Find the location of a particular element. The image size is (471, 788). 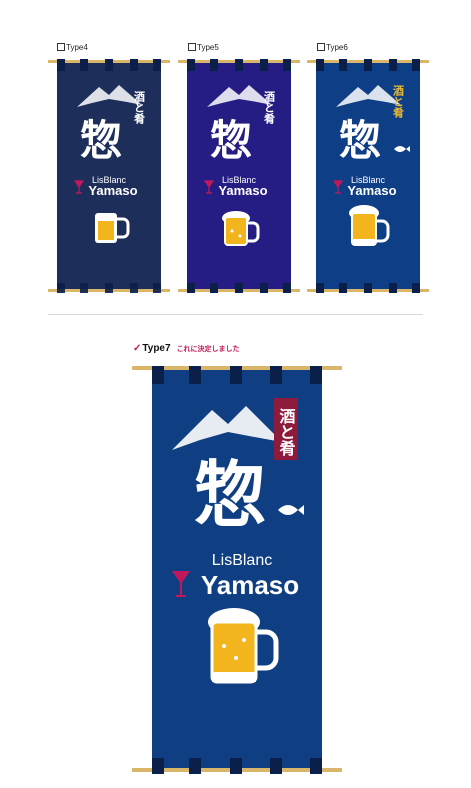

check-icon: ✓ is located at coordinates (137, 348).